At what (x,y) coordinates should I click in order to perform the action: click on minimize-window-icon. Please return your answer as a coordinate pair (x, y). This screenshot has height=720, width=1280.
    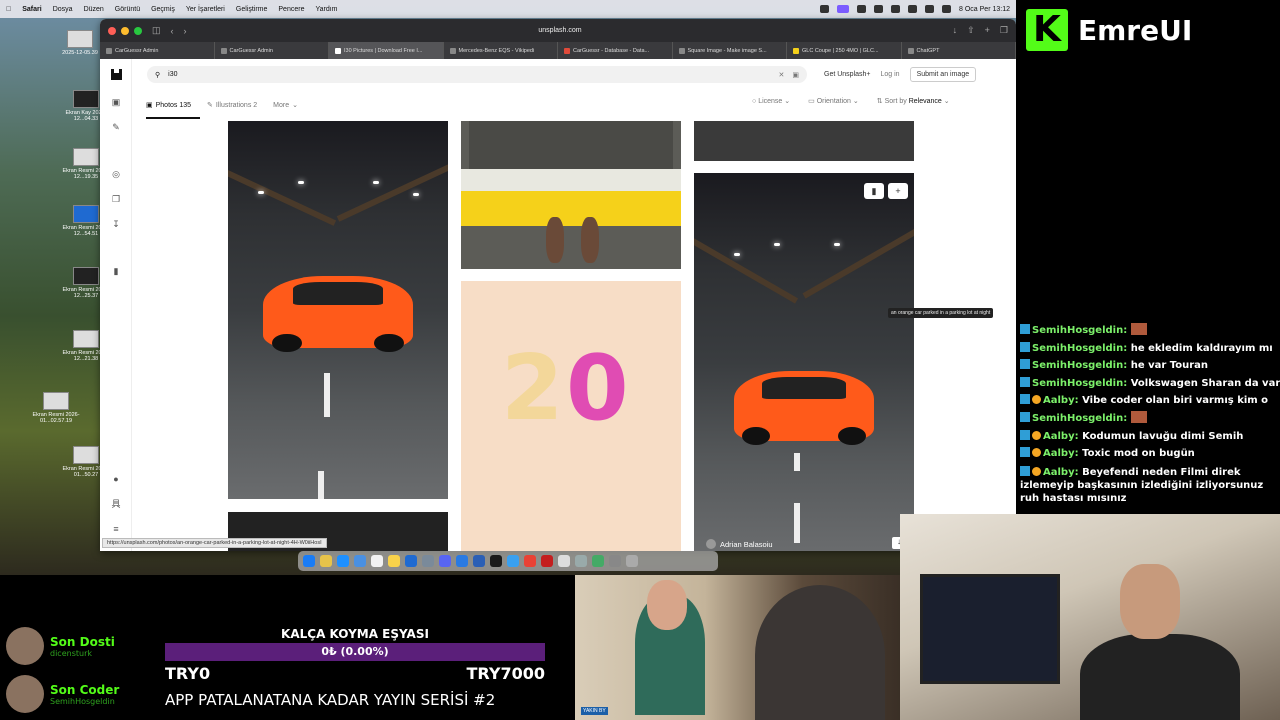
    Looking at the image, I should click on (125, 30).